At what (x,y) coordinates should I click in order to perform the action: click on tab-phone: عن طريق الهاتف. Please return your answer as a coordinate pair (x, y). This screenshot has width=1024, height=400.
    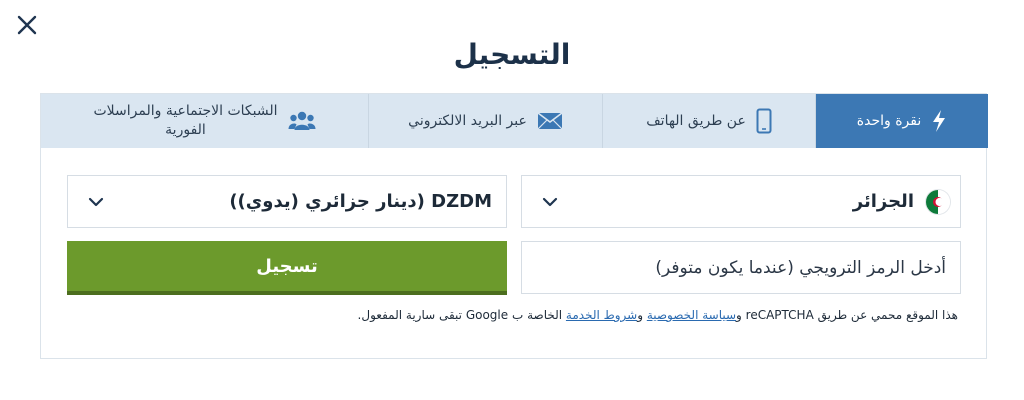
    Looking at the image, I should click on (709, 121).